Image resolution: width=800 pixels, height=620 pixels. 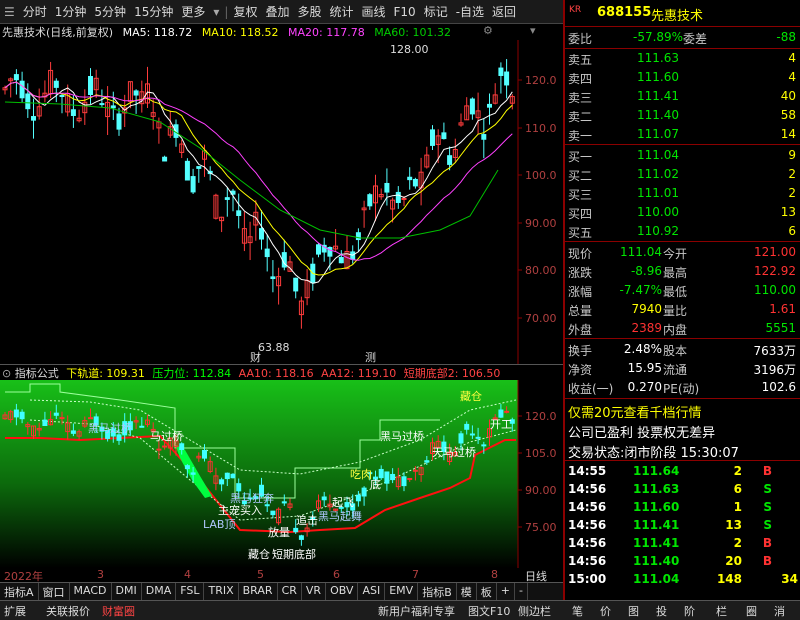 What do you see at coordinates (342, 591) in the screenshot?
I see `tab-obv: OBV` at bounding box center [342, 591].